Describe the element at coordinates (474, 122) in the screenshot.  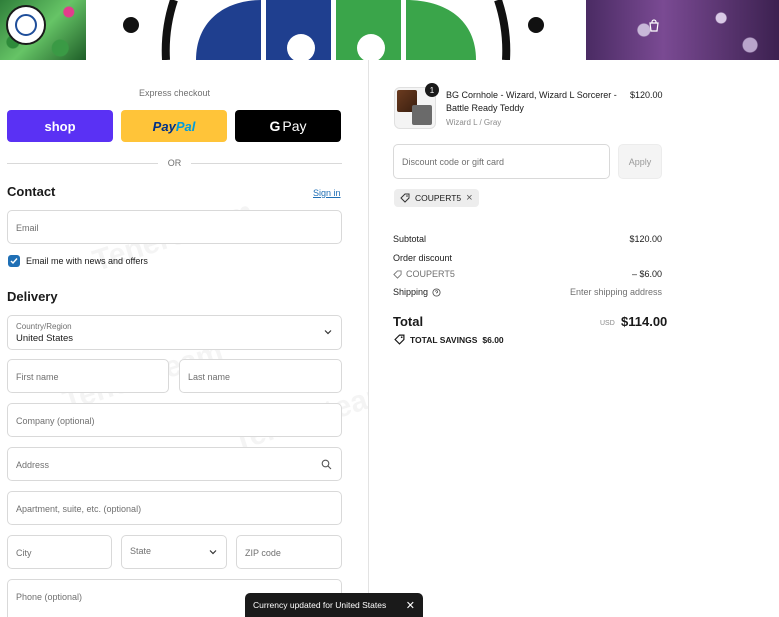
I see `item-variant: Wizard L / Gray` at that location.